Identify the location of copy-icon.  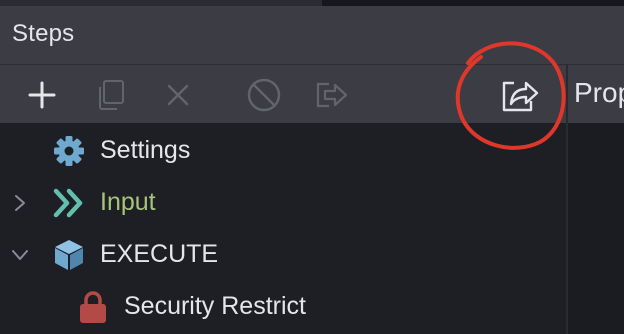
(111, 95).